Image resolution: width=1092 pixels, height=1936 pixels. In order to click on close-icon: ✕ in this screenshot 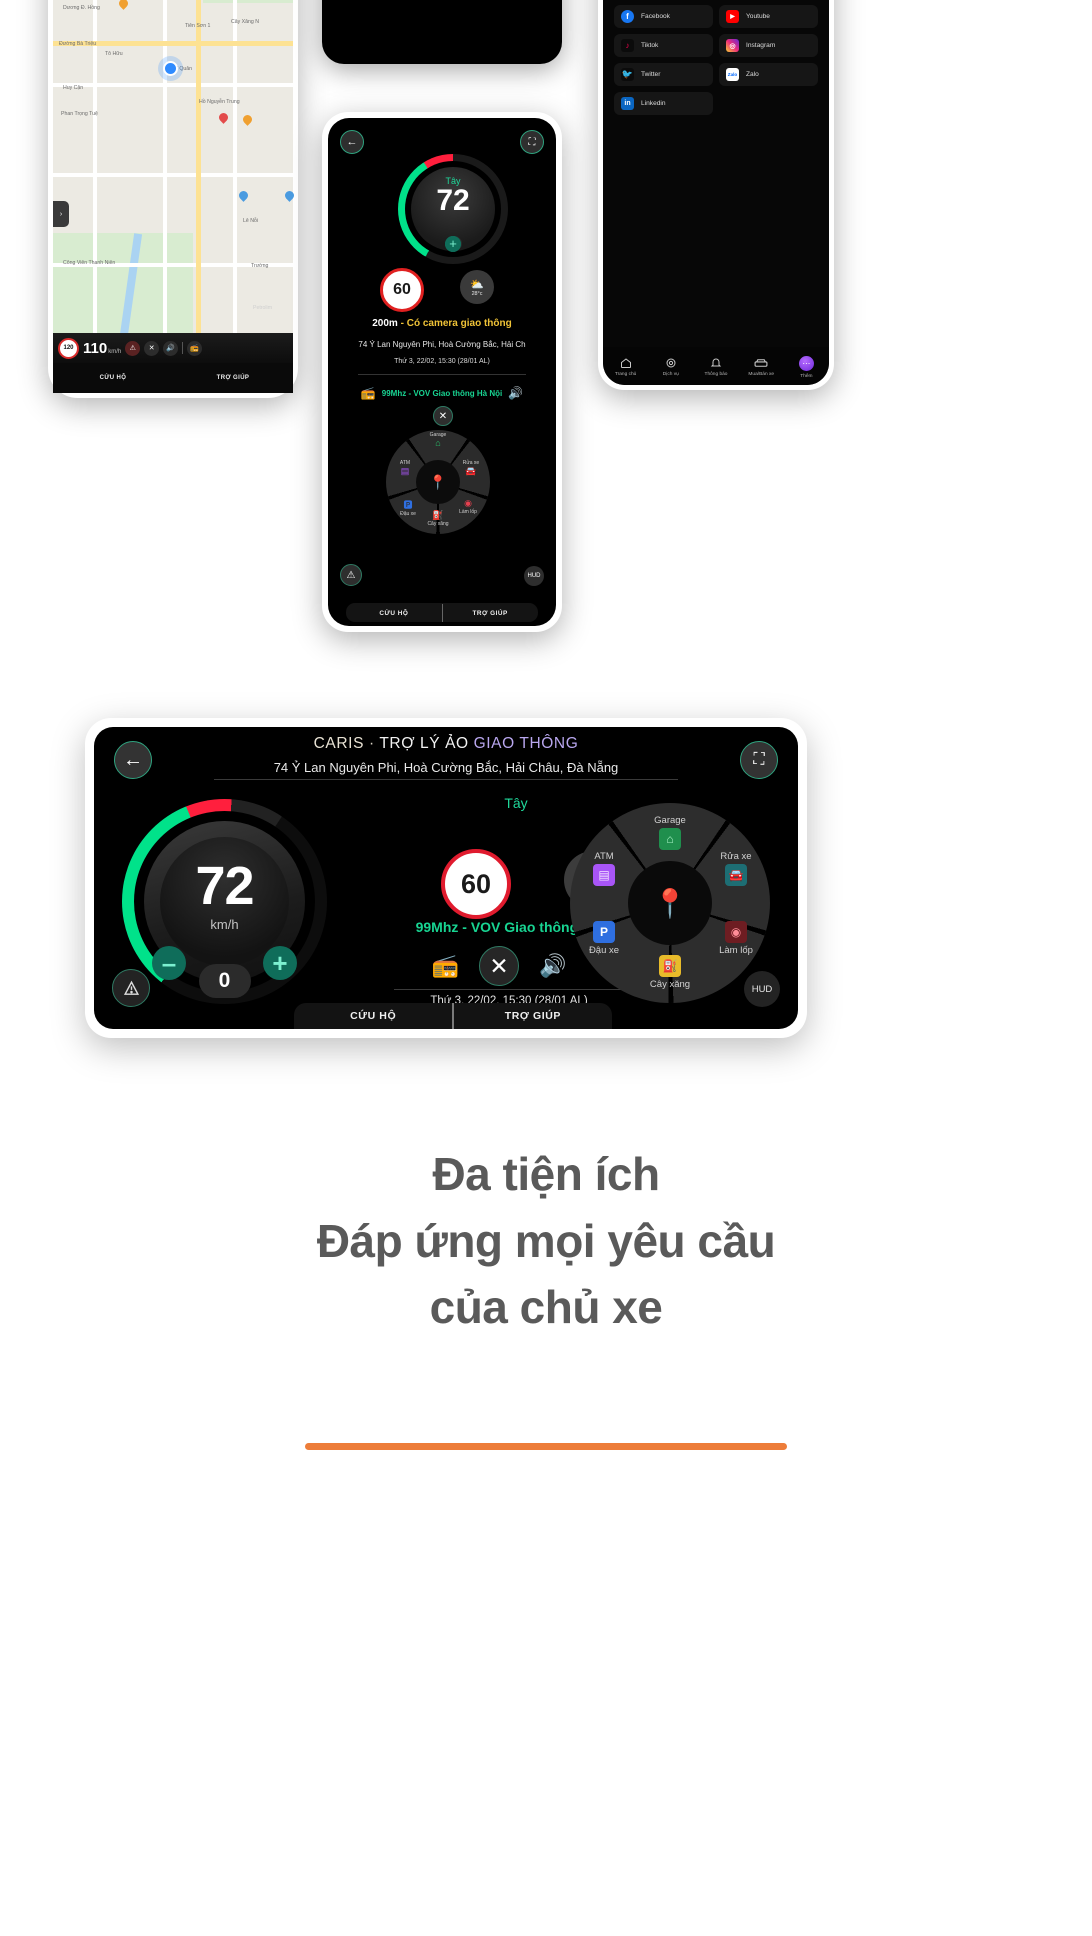, I will do `click(152, 348)`.